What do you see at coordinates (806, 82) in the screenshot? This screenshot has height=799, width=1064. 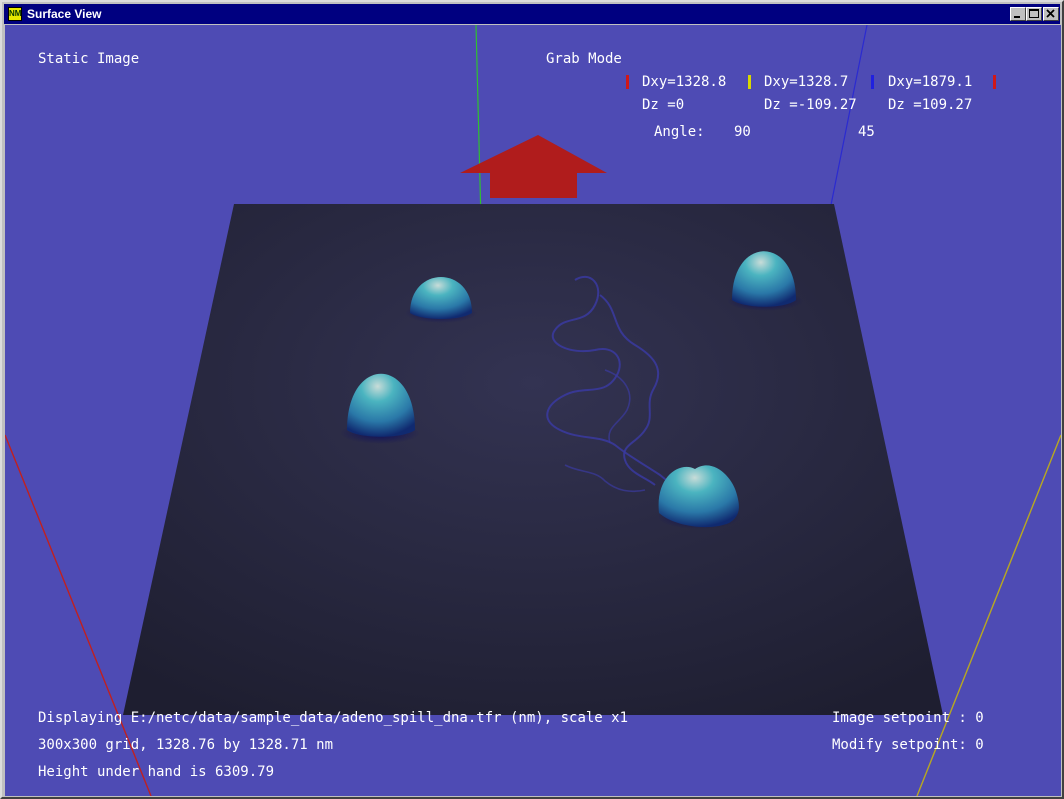 I see `yellow-dxy: Dxy=1328.7` at bounding box center [806, 82].